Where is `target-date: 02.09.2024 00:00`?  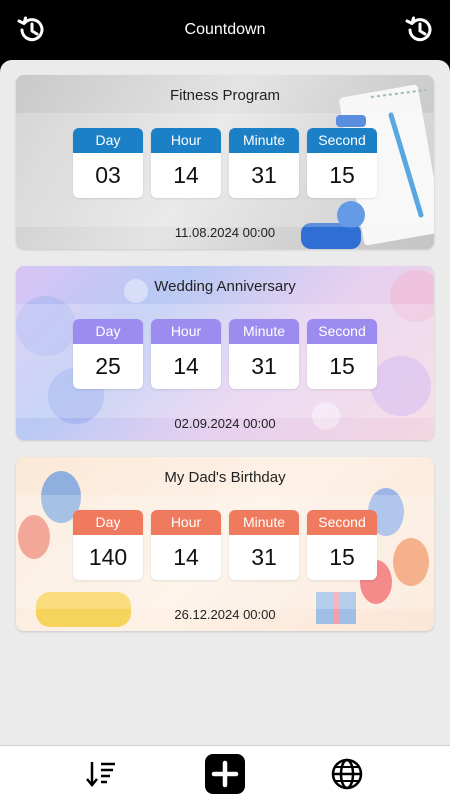
target-date: 02.09.2024 00:00 is located at coordinates (225, 423).